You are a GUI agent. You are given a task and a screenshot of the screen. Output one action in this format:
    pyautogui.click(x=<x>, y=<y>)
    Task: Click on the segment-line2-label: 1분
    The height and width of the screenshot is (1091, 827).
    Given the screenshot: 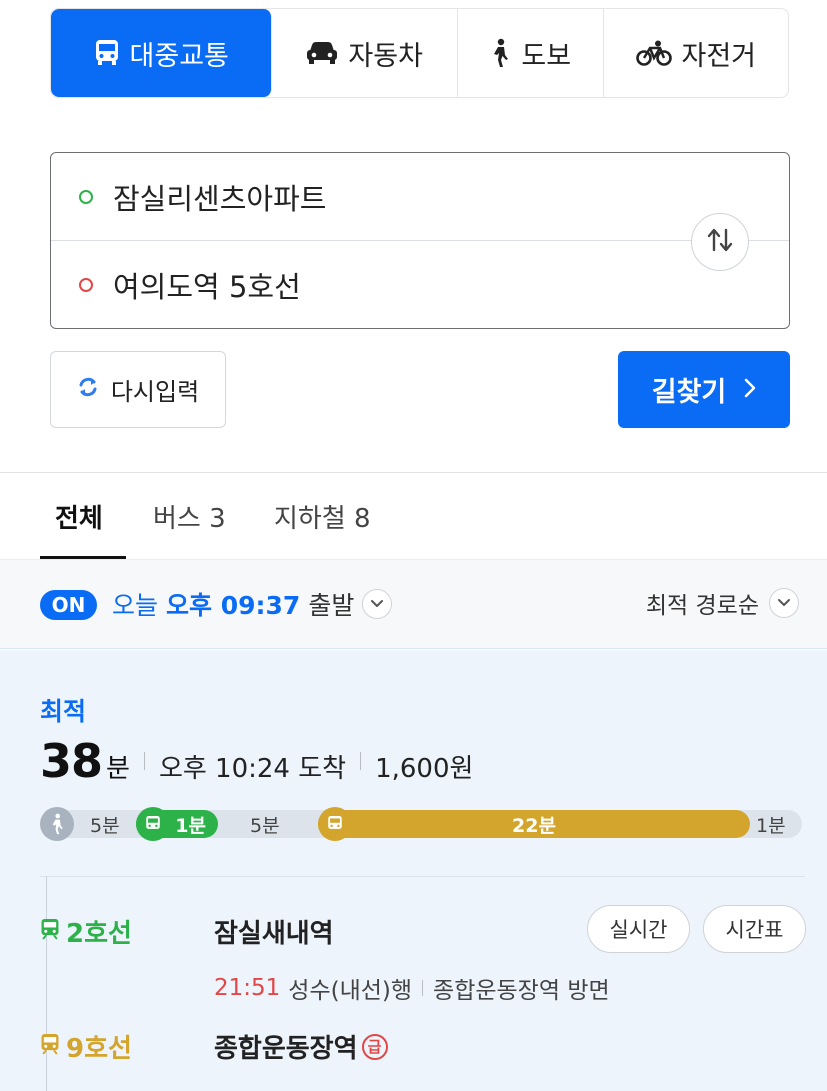 What is the action you would take?
    pyautogui.click(x=190, y=825)
    